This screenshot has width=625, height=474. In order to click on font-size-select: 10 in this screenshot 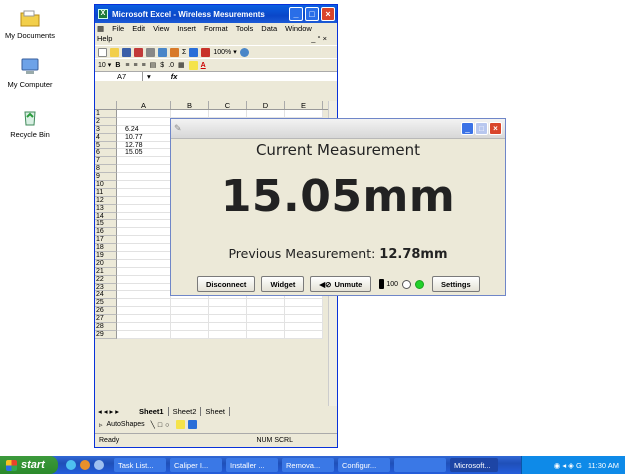, I will do `click(102, 65)`.